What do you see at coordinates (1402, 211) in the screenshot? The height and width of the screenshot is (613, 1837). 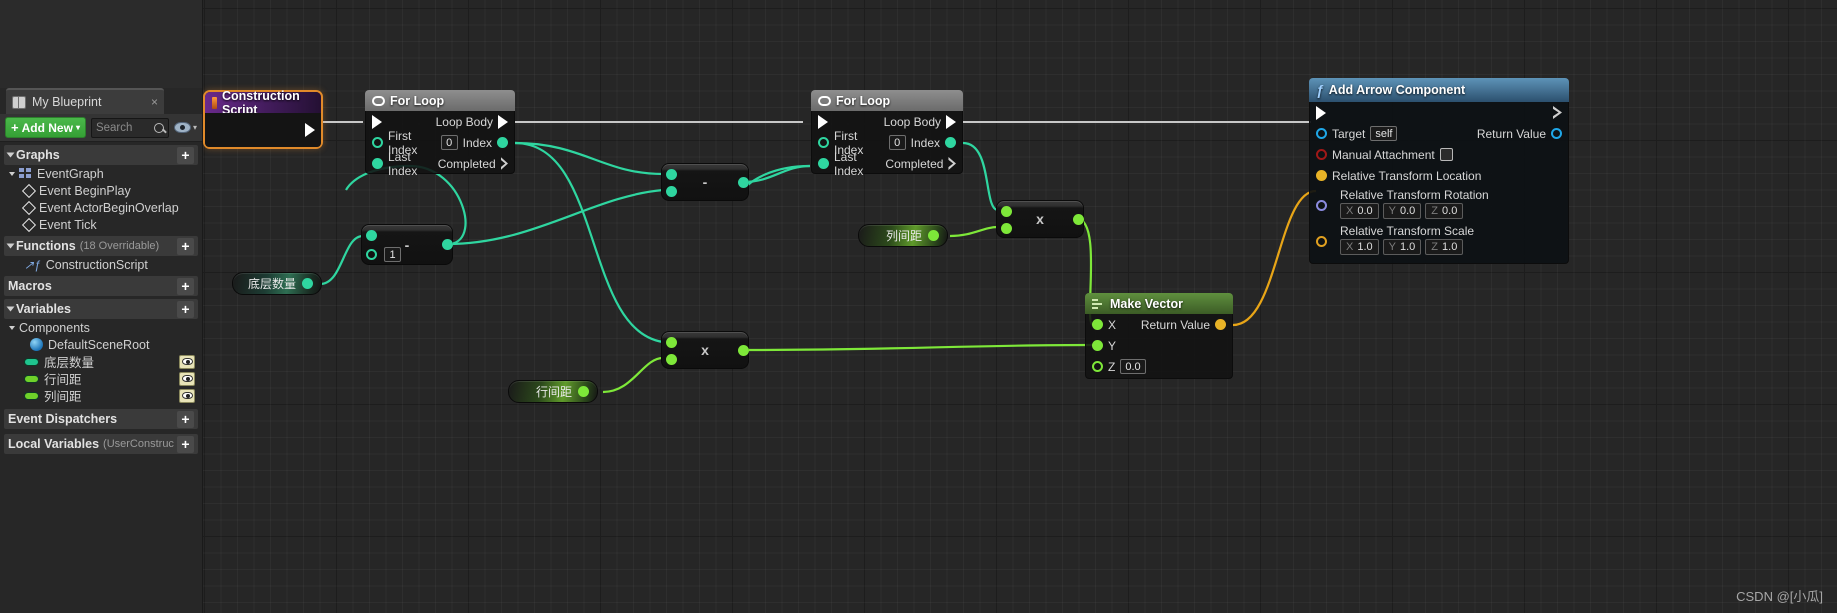 I see `rotation-y-field: Y 0.0` at bounding box center [1402, 211].